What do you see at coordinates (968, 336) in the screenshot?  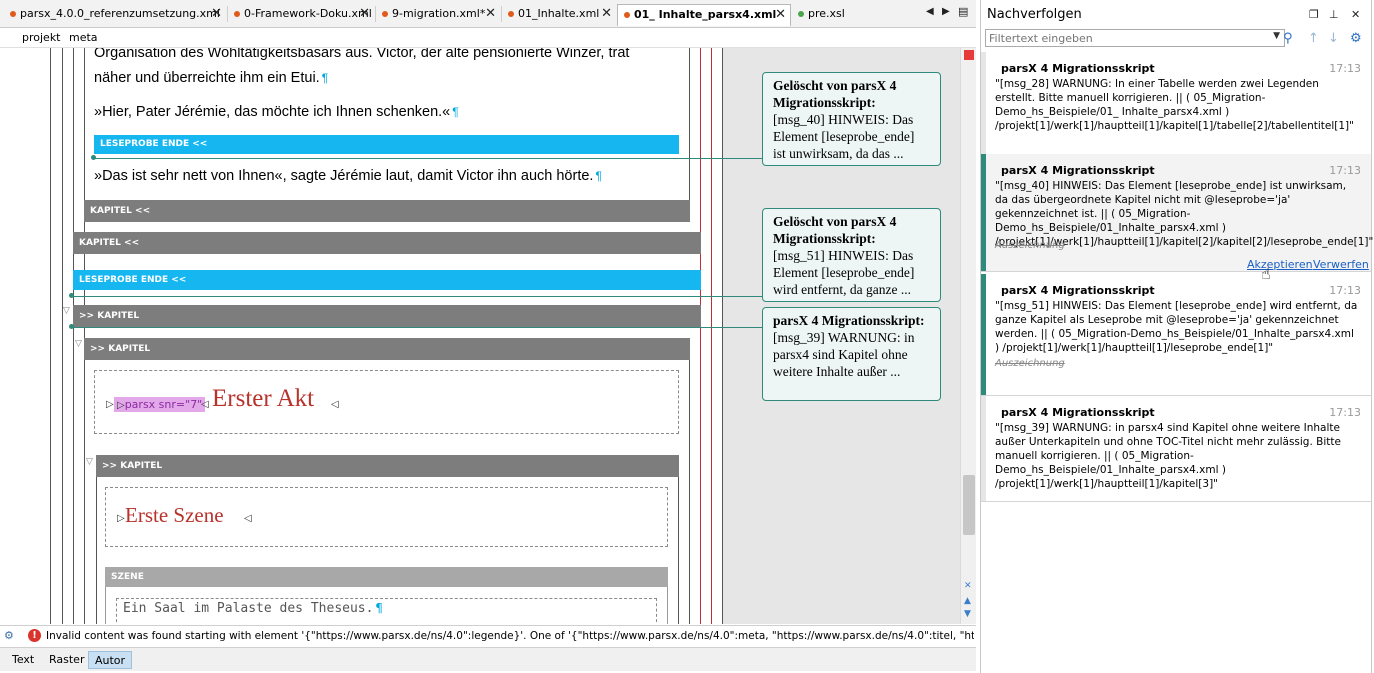 I see `editor-scrollbar: ✕ ▲ ▼ ▼` at bounding box center [968, 336].